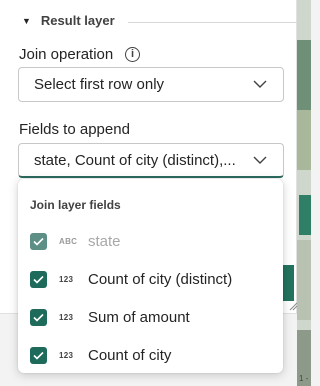 The height and width of the screenshot is (386, 320). I want to click on map-background, so click(304, 193).